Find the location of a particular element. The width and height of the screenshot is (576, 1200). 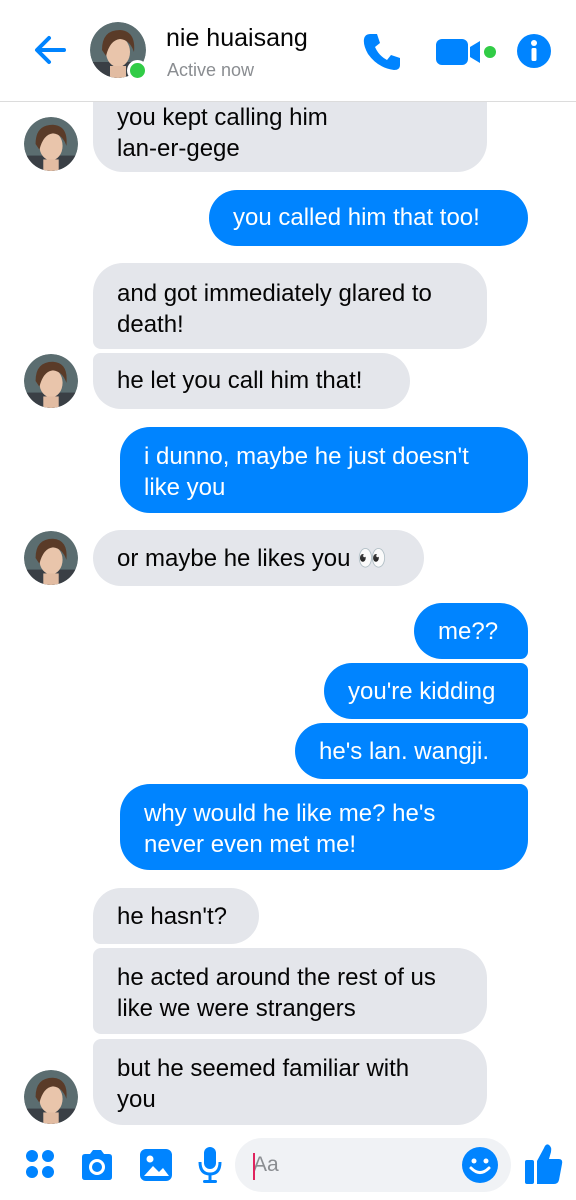

message-bubble-incoming: he hasn't? is located at coordinates (176, 916).